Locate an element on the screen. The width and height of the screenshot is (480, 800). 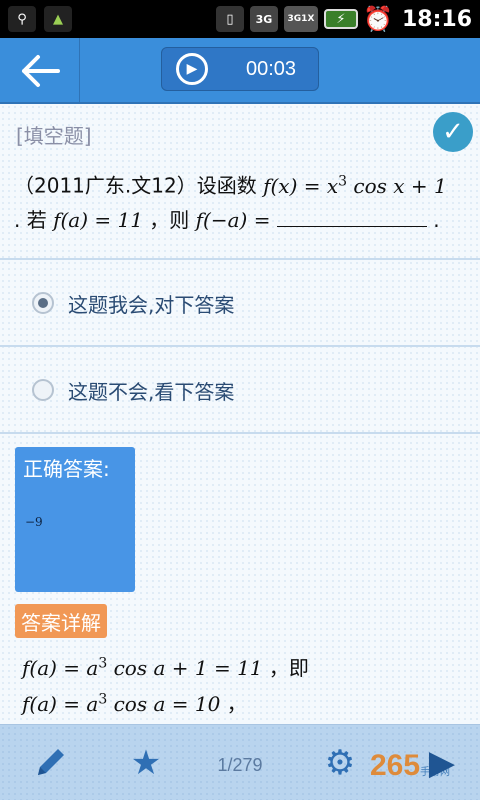
vibrate-icon: ▯ is located at coordinates (229, 19).